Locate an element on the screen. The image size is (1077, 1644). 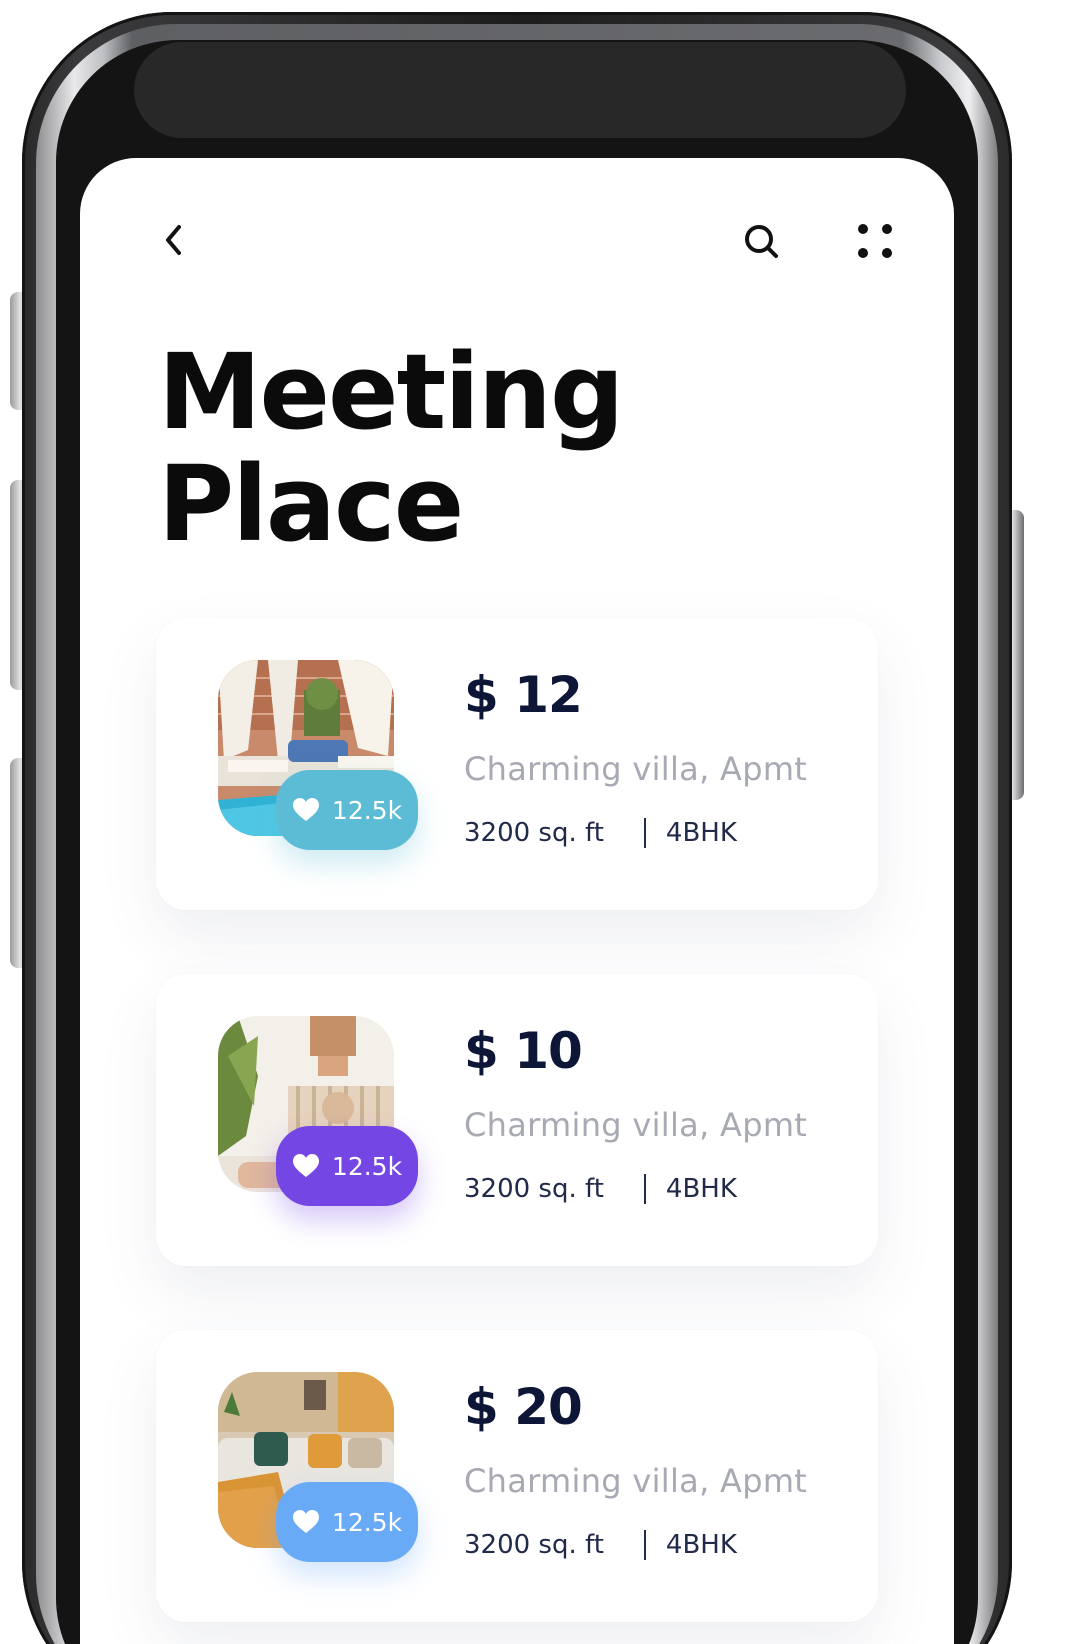
page-title: Meeting Place is located at coordinates (391, 448).